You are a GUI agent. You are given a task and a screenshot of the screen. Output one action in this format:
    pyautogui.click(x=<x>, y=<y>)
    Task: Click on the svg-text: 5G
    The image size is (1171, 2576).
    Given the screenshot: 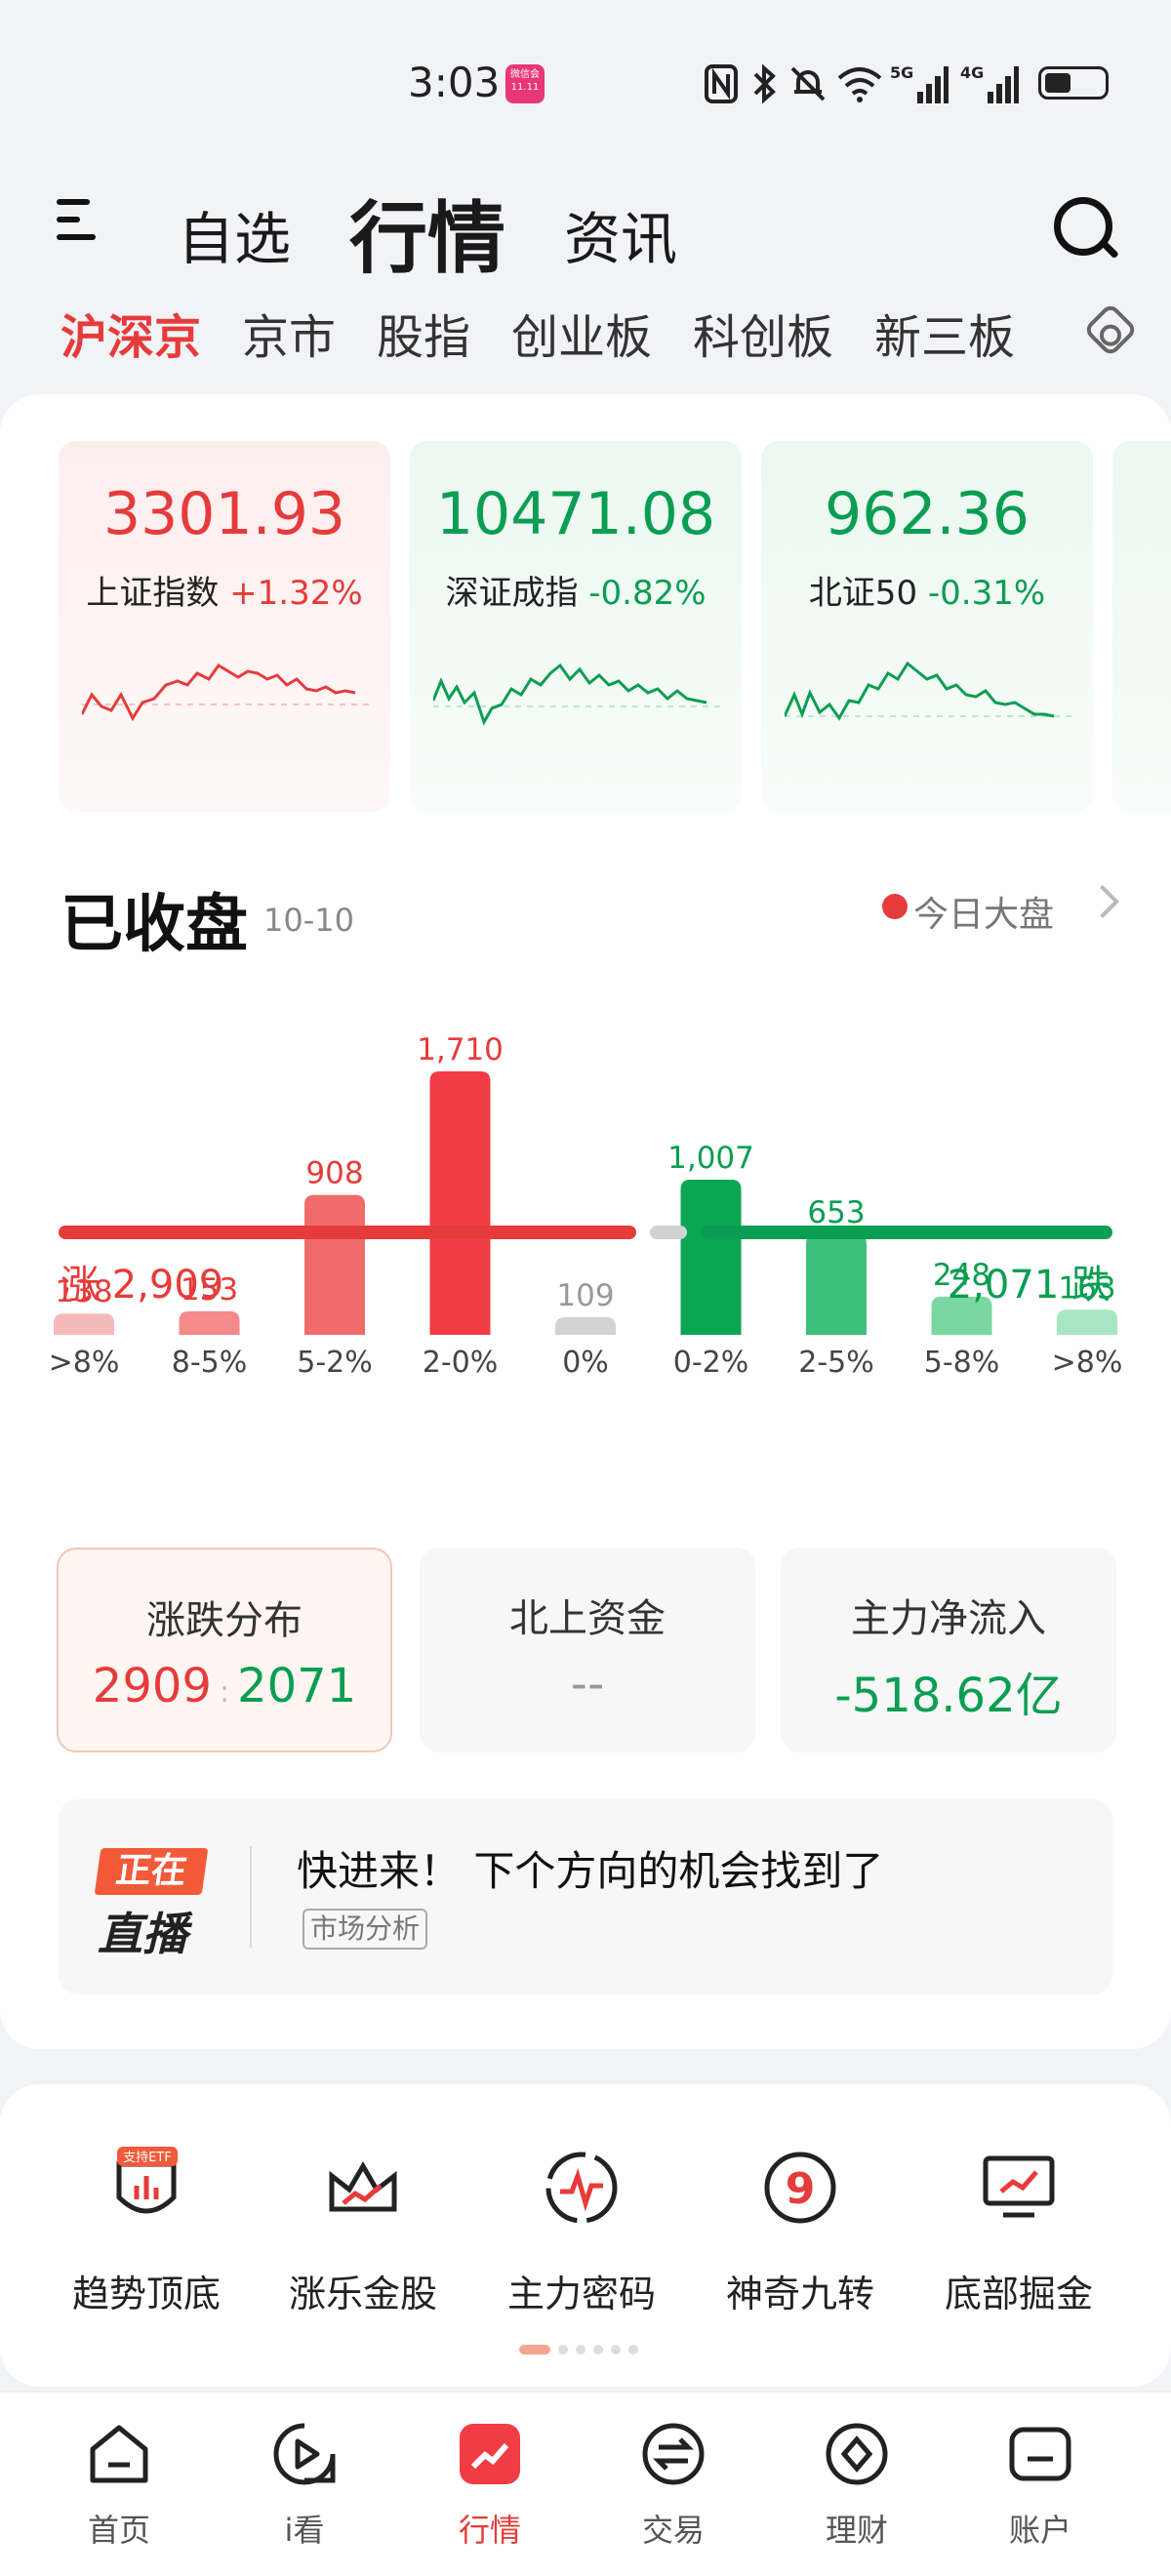 What is the action you would take?
    pyautogui.click(x=901, y=72)
    